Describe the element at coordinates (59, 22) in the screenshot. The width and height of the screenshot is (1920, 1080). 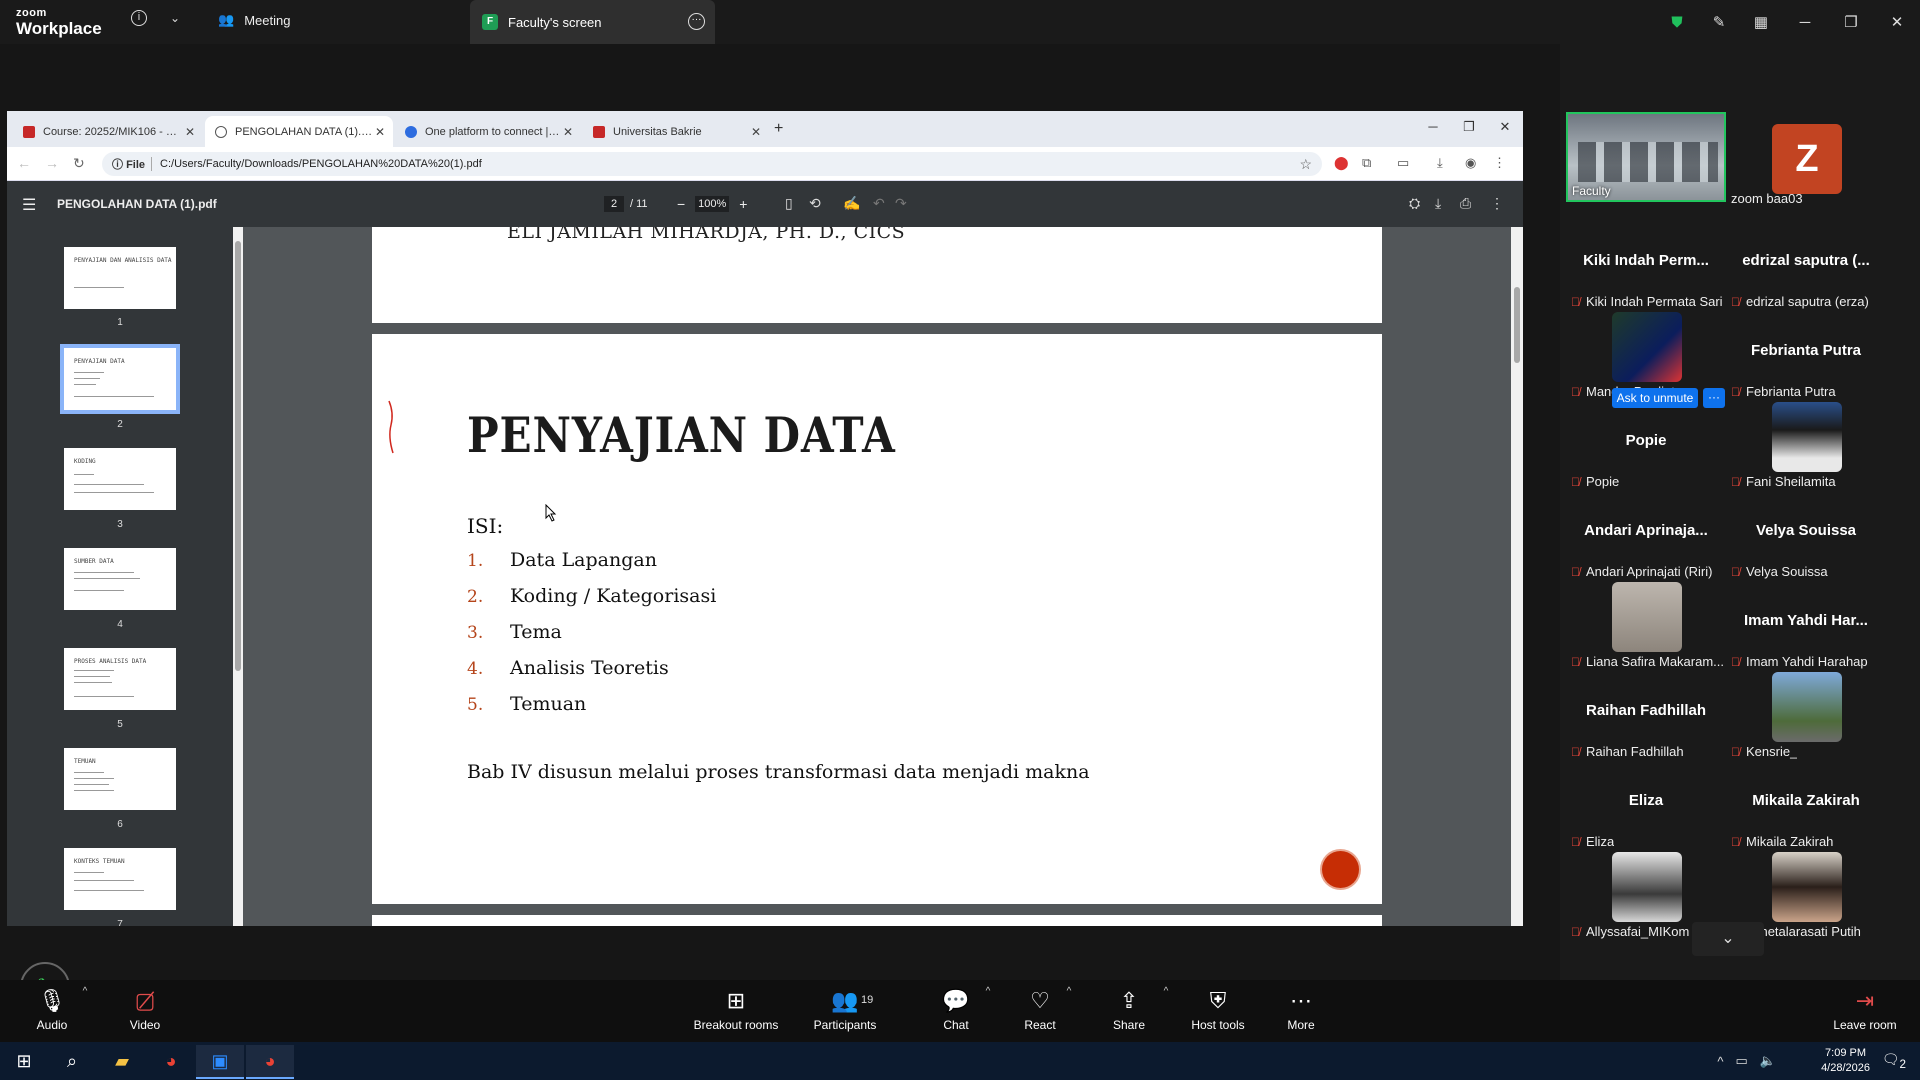
I see `zoom-logo: zoom Workplace` at that location.